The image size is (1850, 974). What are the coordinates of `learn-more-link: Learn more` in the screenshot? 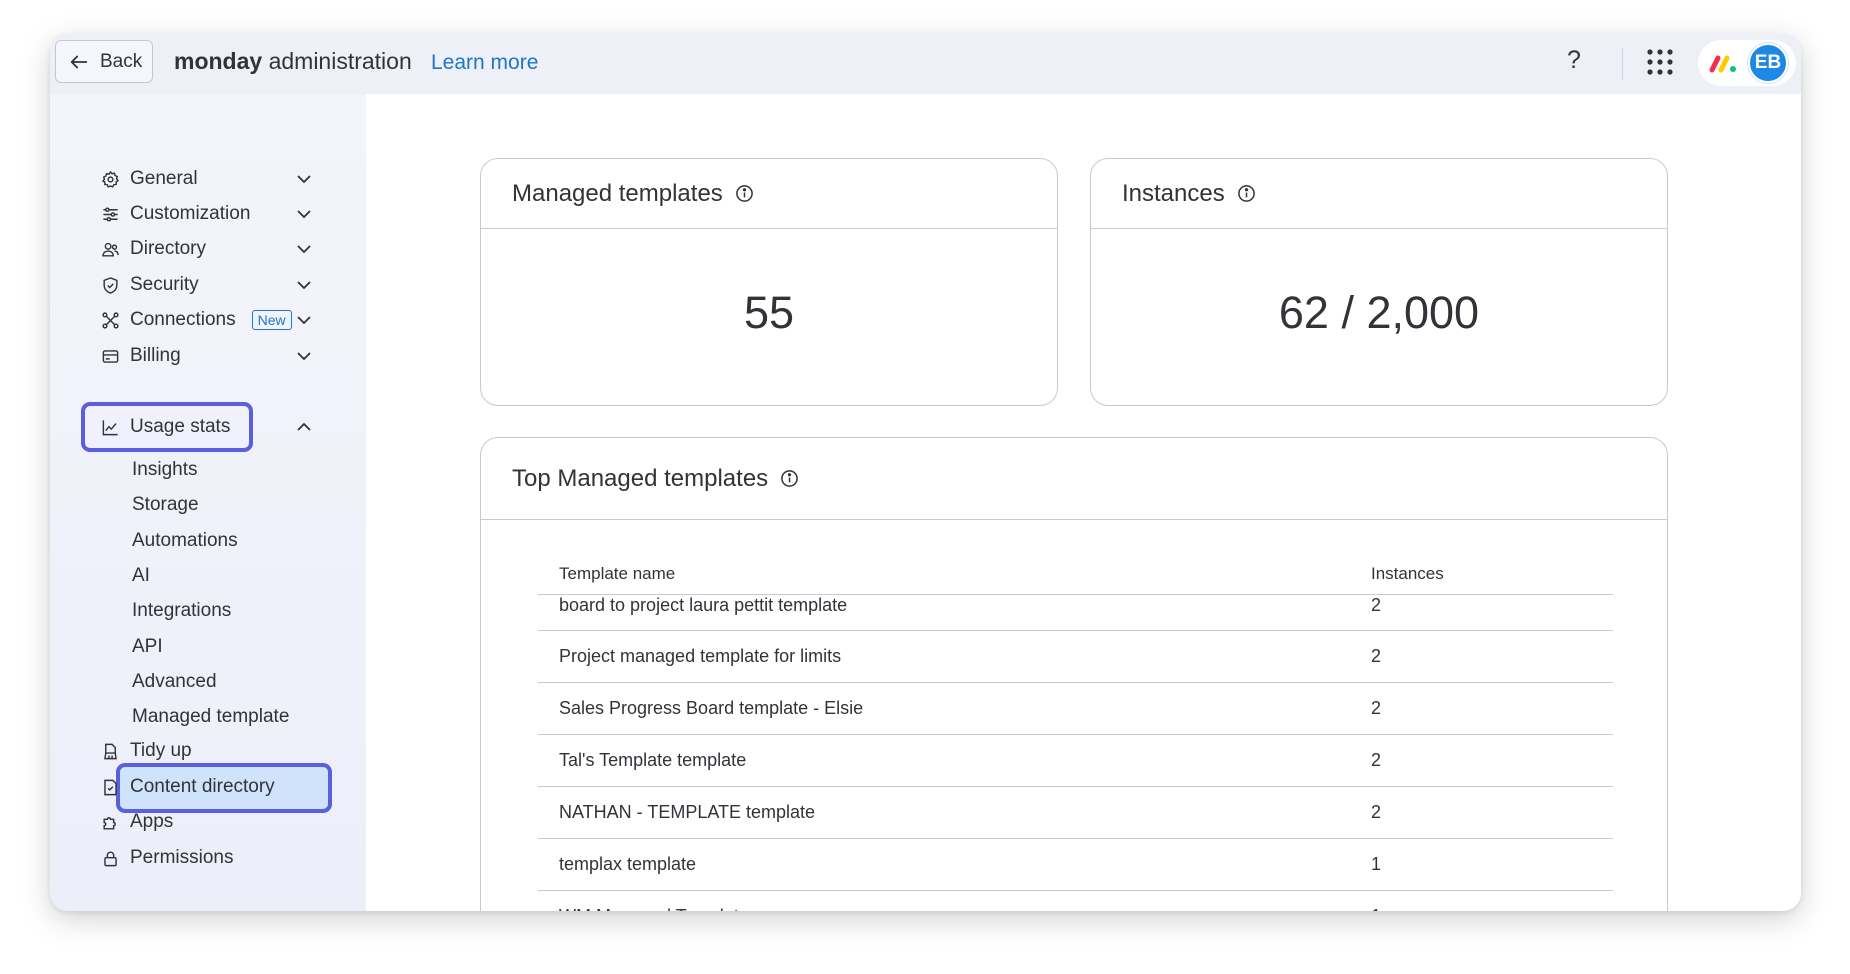 It's located at (484, 63).